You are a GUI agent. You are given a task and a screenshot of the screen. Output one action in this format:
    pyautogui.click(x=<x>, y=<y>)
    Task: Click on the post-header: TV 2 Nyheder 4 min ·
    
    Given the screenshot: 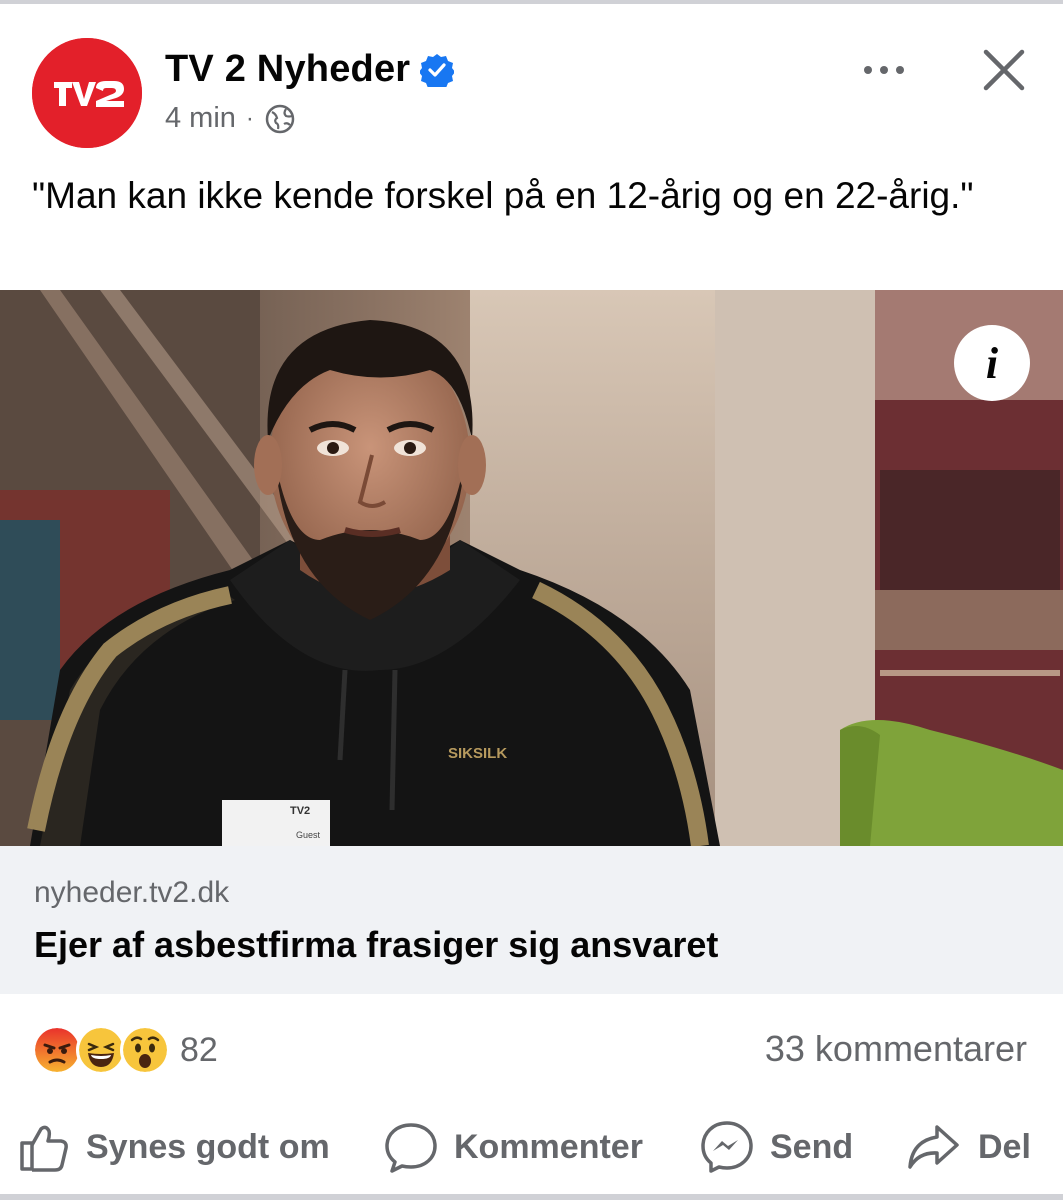 What is the action you would take?
    pyautogui.click(x=531, y=79)
    